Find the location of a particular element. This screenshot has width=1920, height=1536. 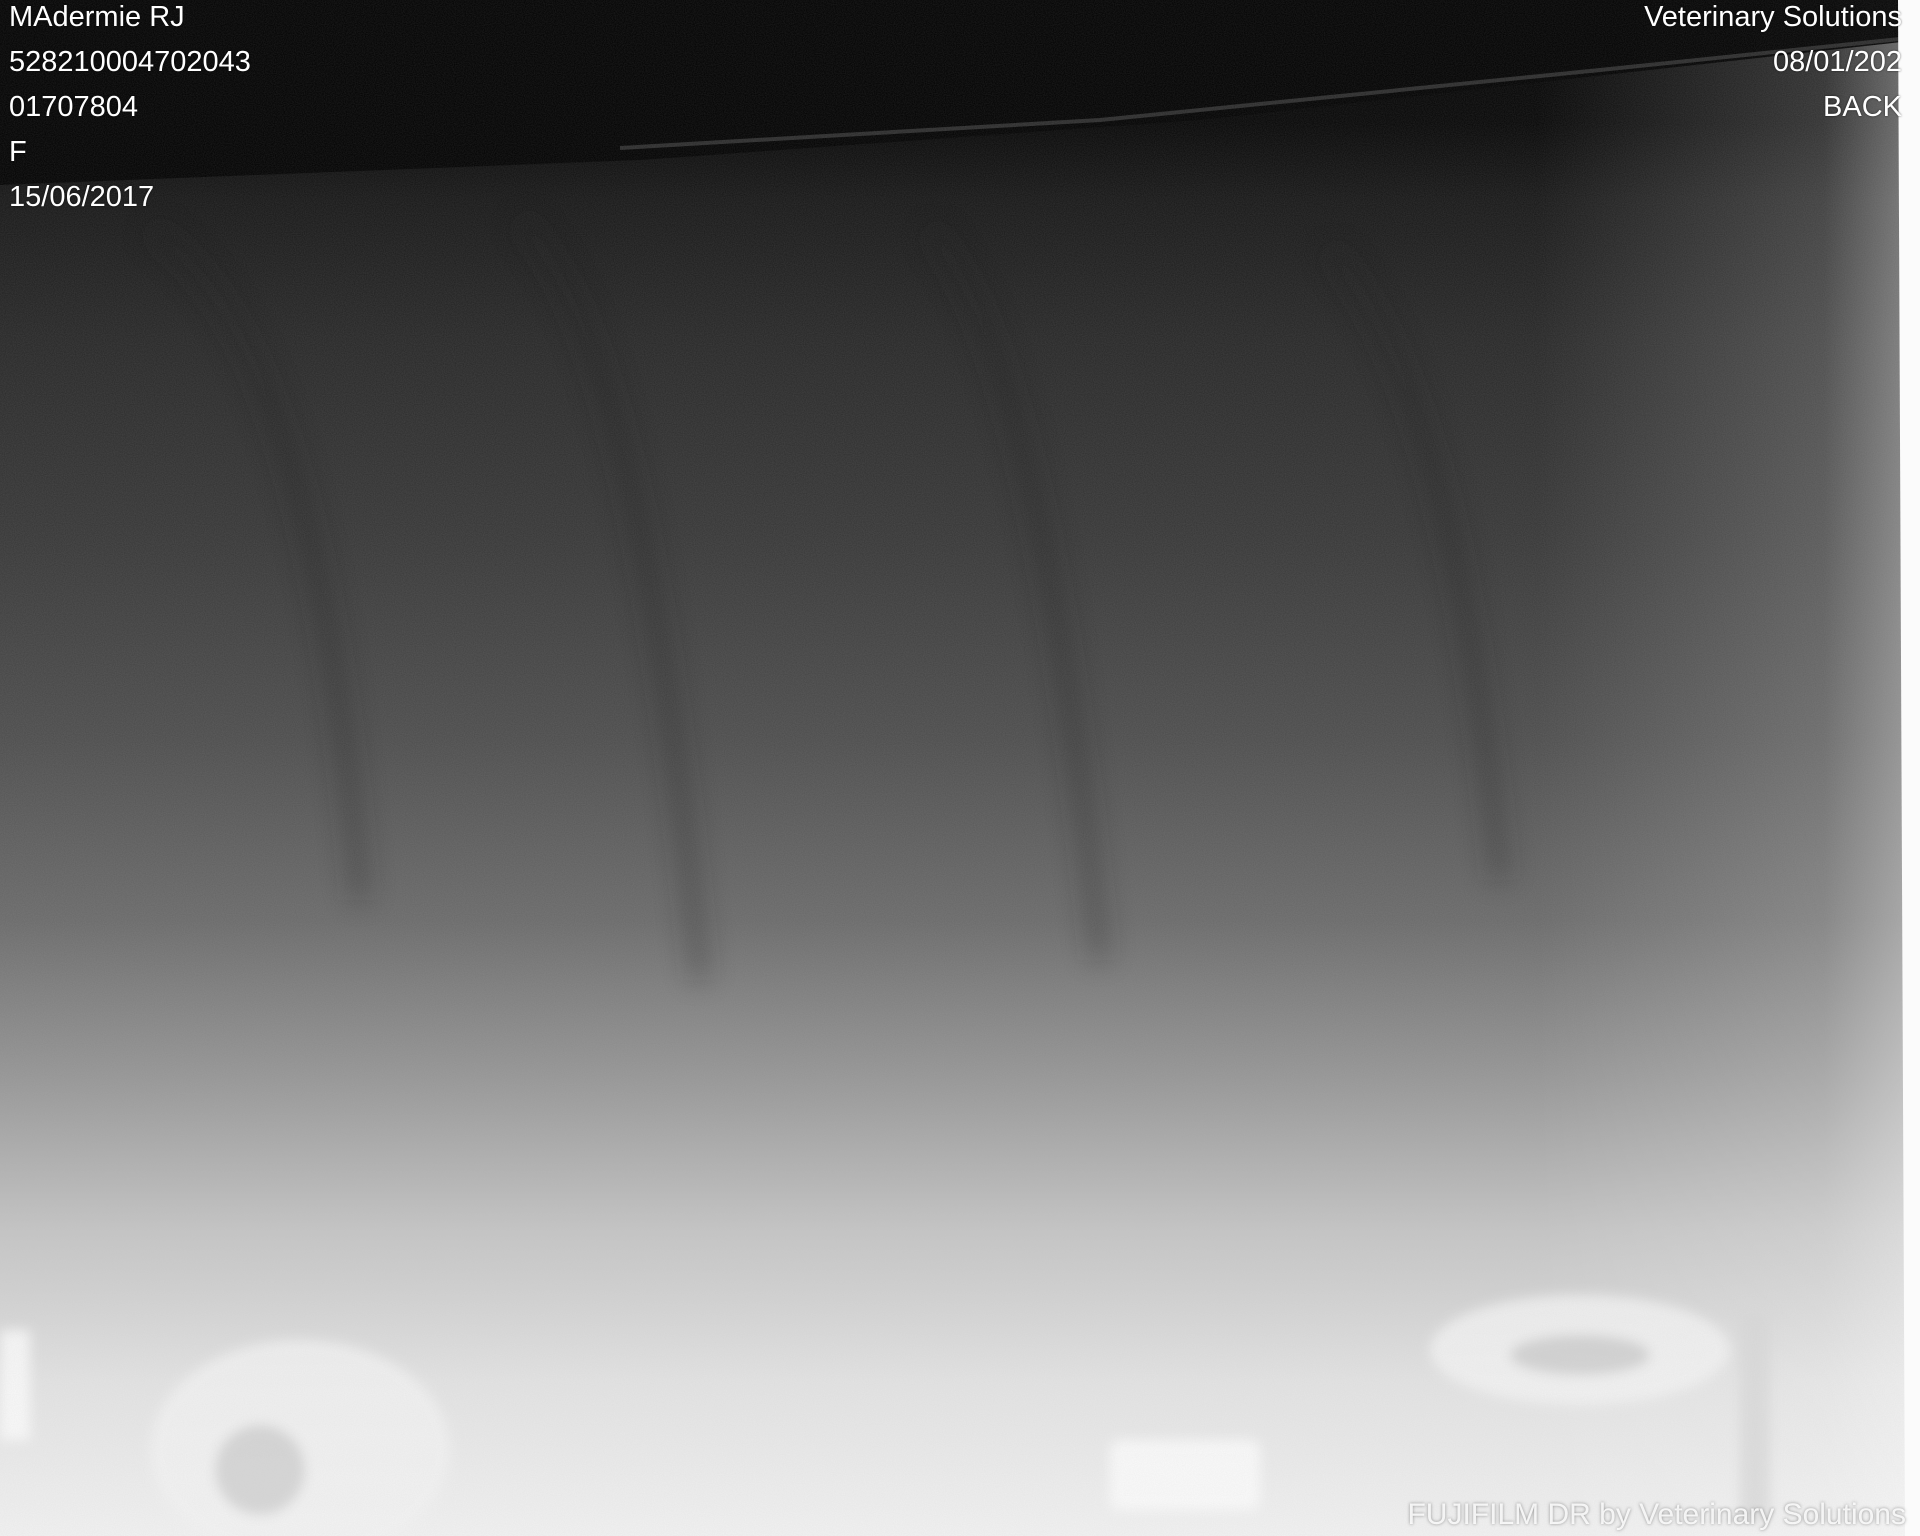

institution-name: Veterinary Solutions is located at coordinates (1773, 17).